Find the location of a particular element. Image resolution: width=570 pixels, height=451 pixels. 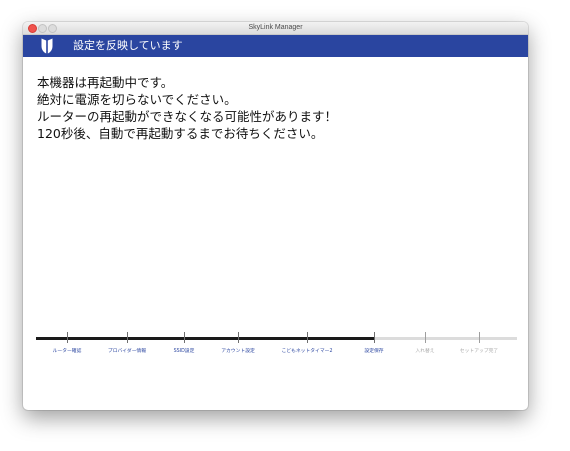

message-line: 絶対に電源を切らないでください。 is located at coordinates (137, 99).